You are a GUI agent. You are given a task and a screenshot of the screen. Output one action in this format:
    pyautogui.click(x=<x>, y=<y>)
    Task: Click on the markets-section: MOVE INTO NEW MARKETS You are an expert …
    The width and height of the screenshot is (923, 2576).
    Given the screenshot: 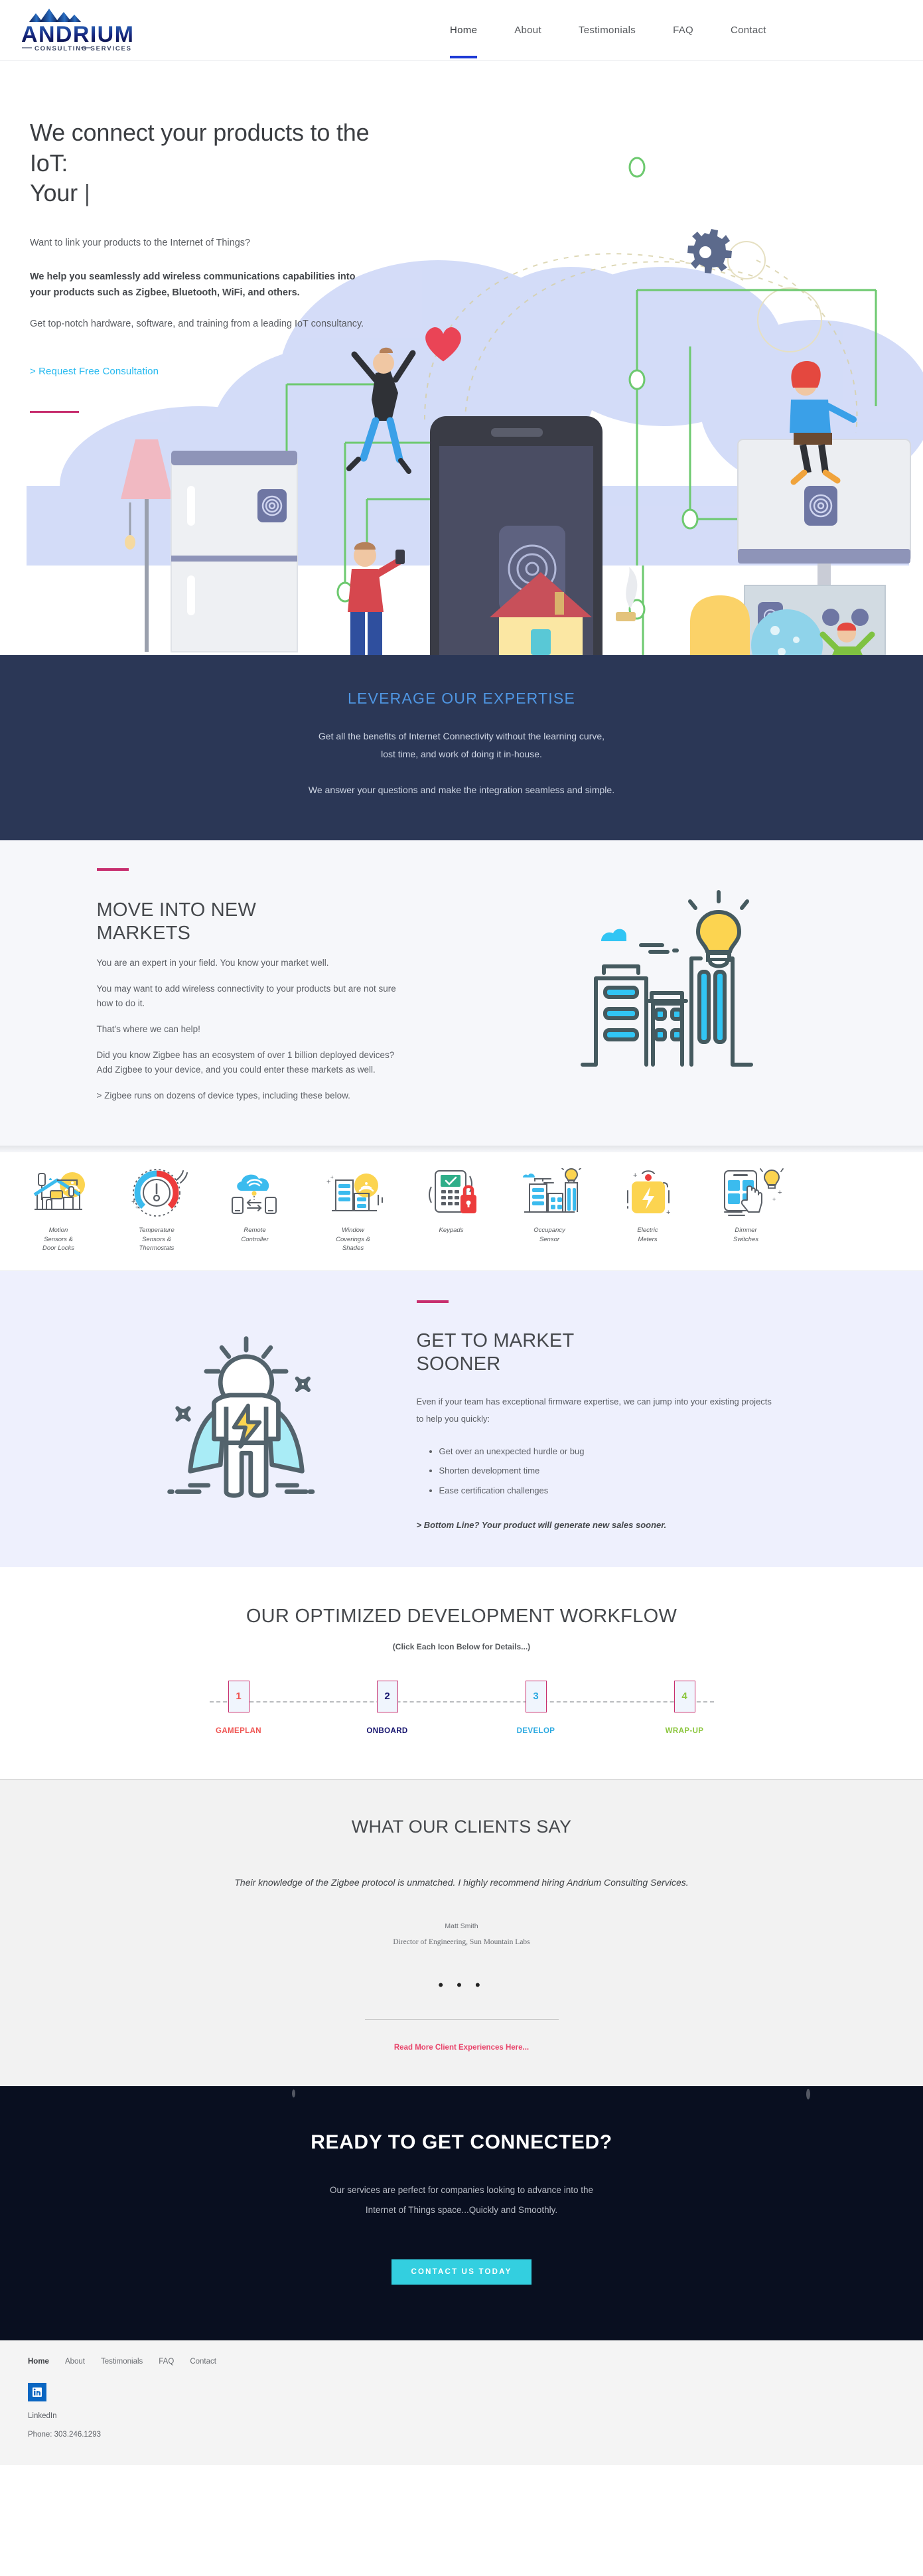 What is the action you would take?
    pyautogui.click(x=461, y=993)
    